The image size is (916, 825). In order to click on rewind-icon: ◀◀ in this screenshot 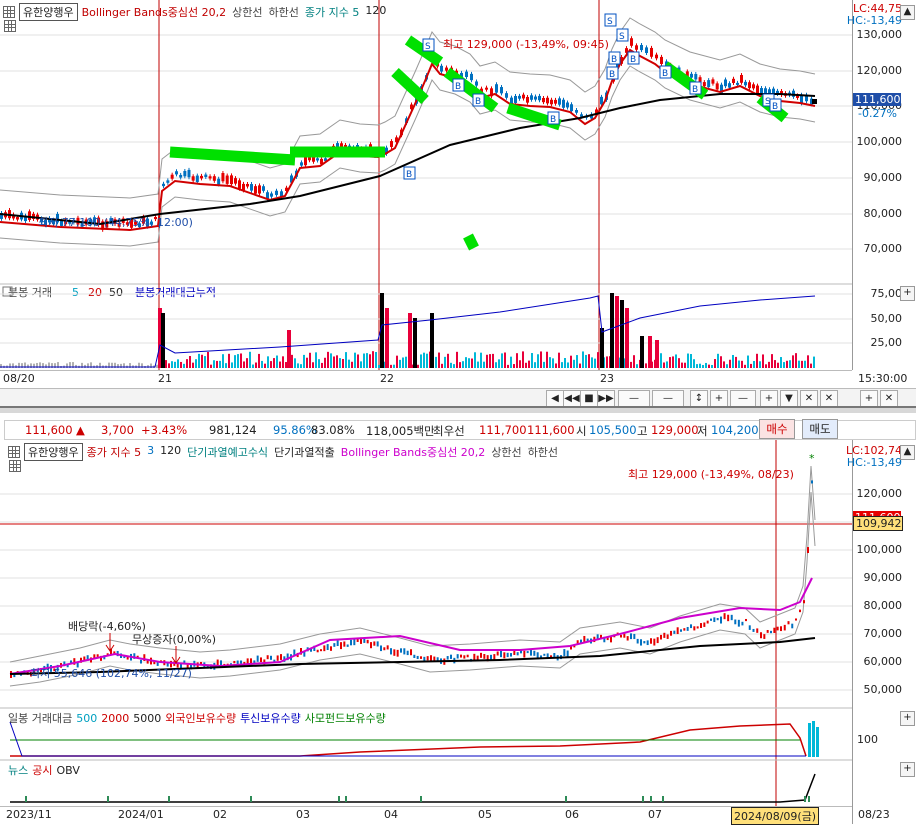, I will do `click(572, 398)`.